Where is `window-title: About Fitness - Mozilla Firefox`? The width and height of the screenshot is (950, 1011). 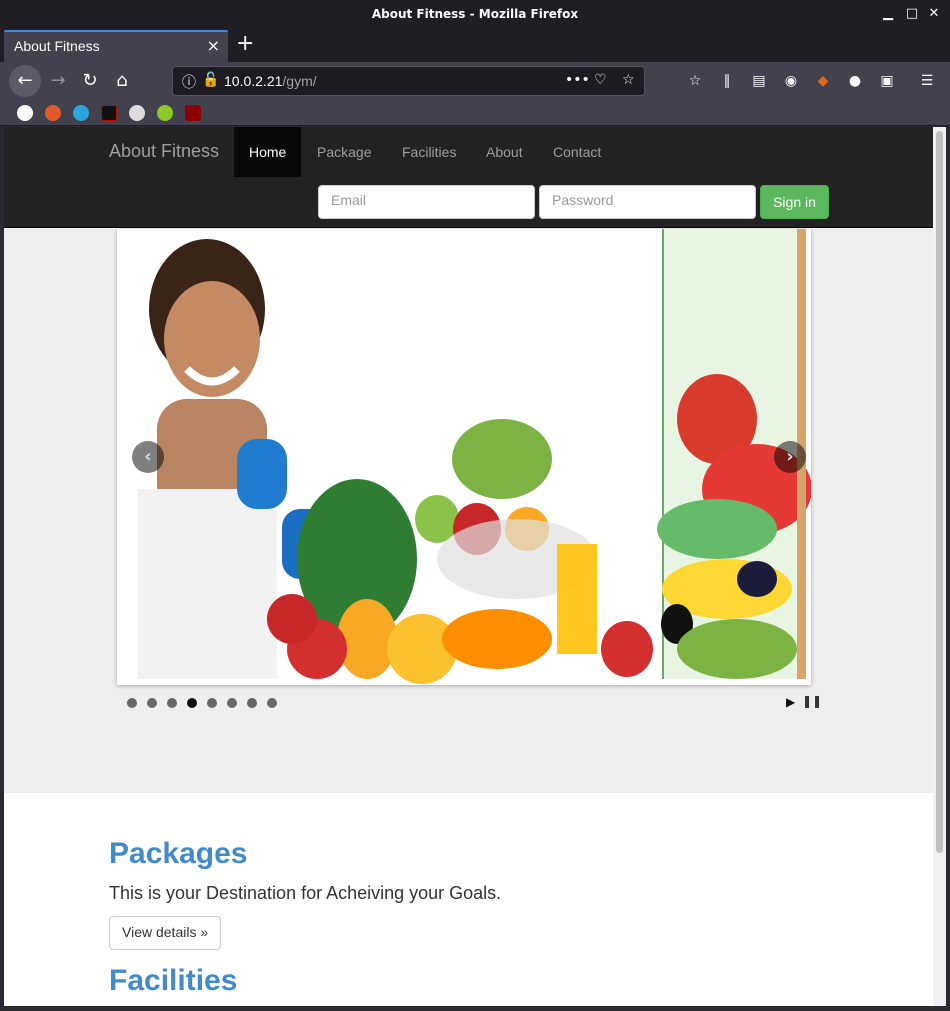
window-title: About Fitness - Mozilla Firefox is located at coordinates (475, 14).